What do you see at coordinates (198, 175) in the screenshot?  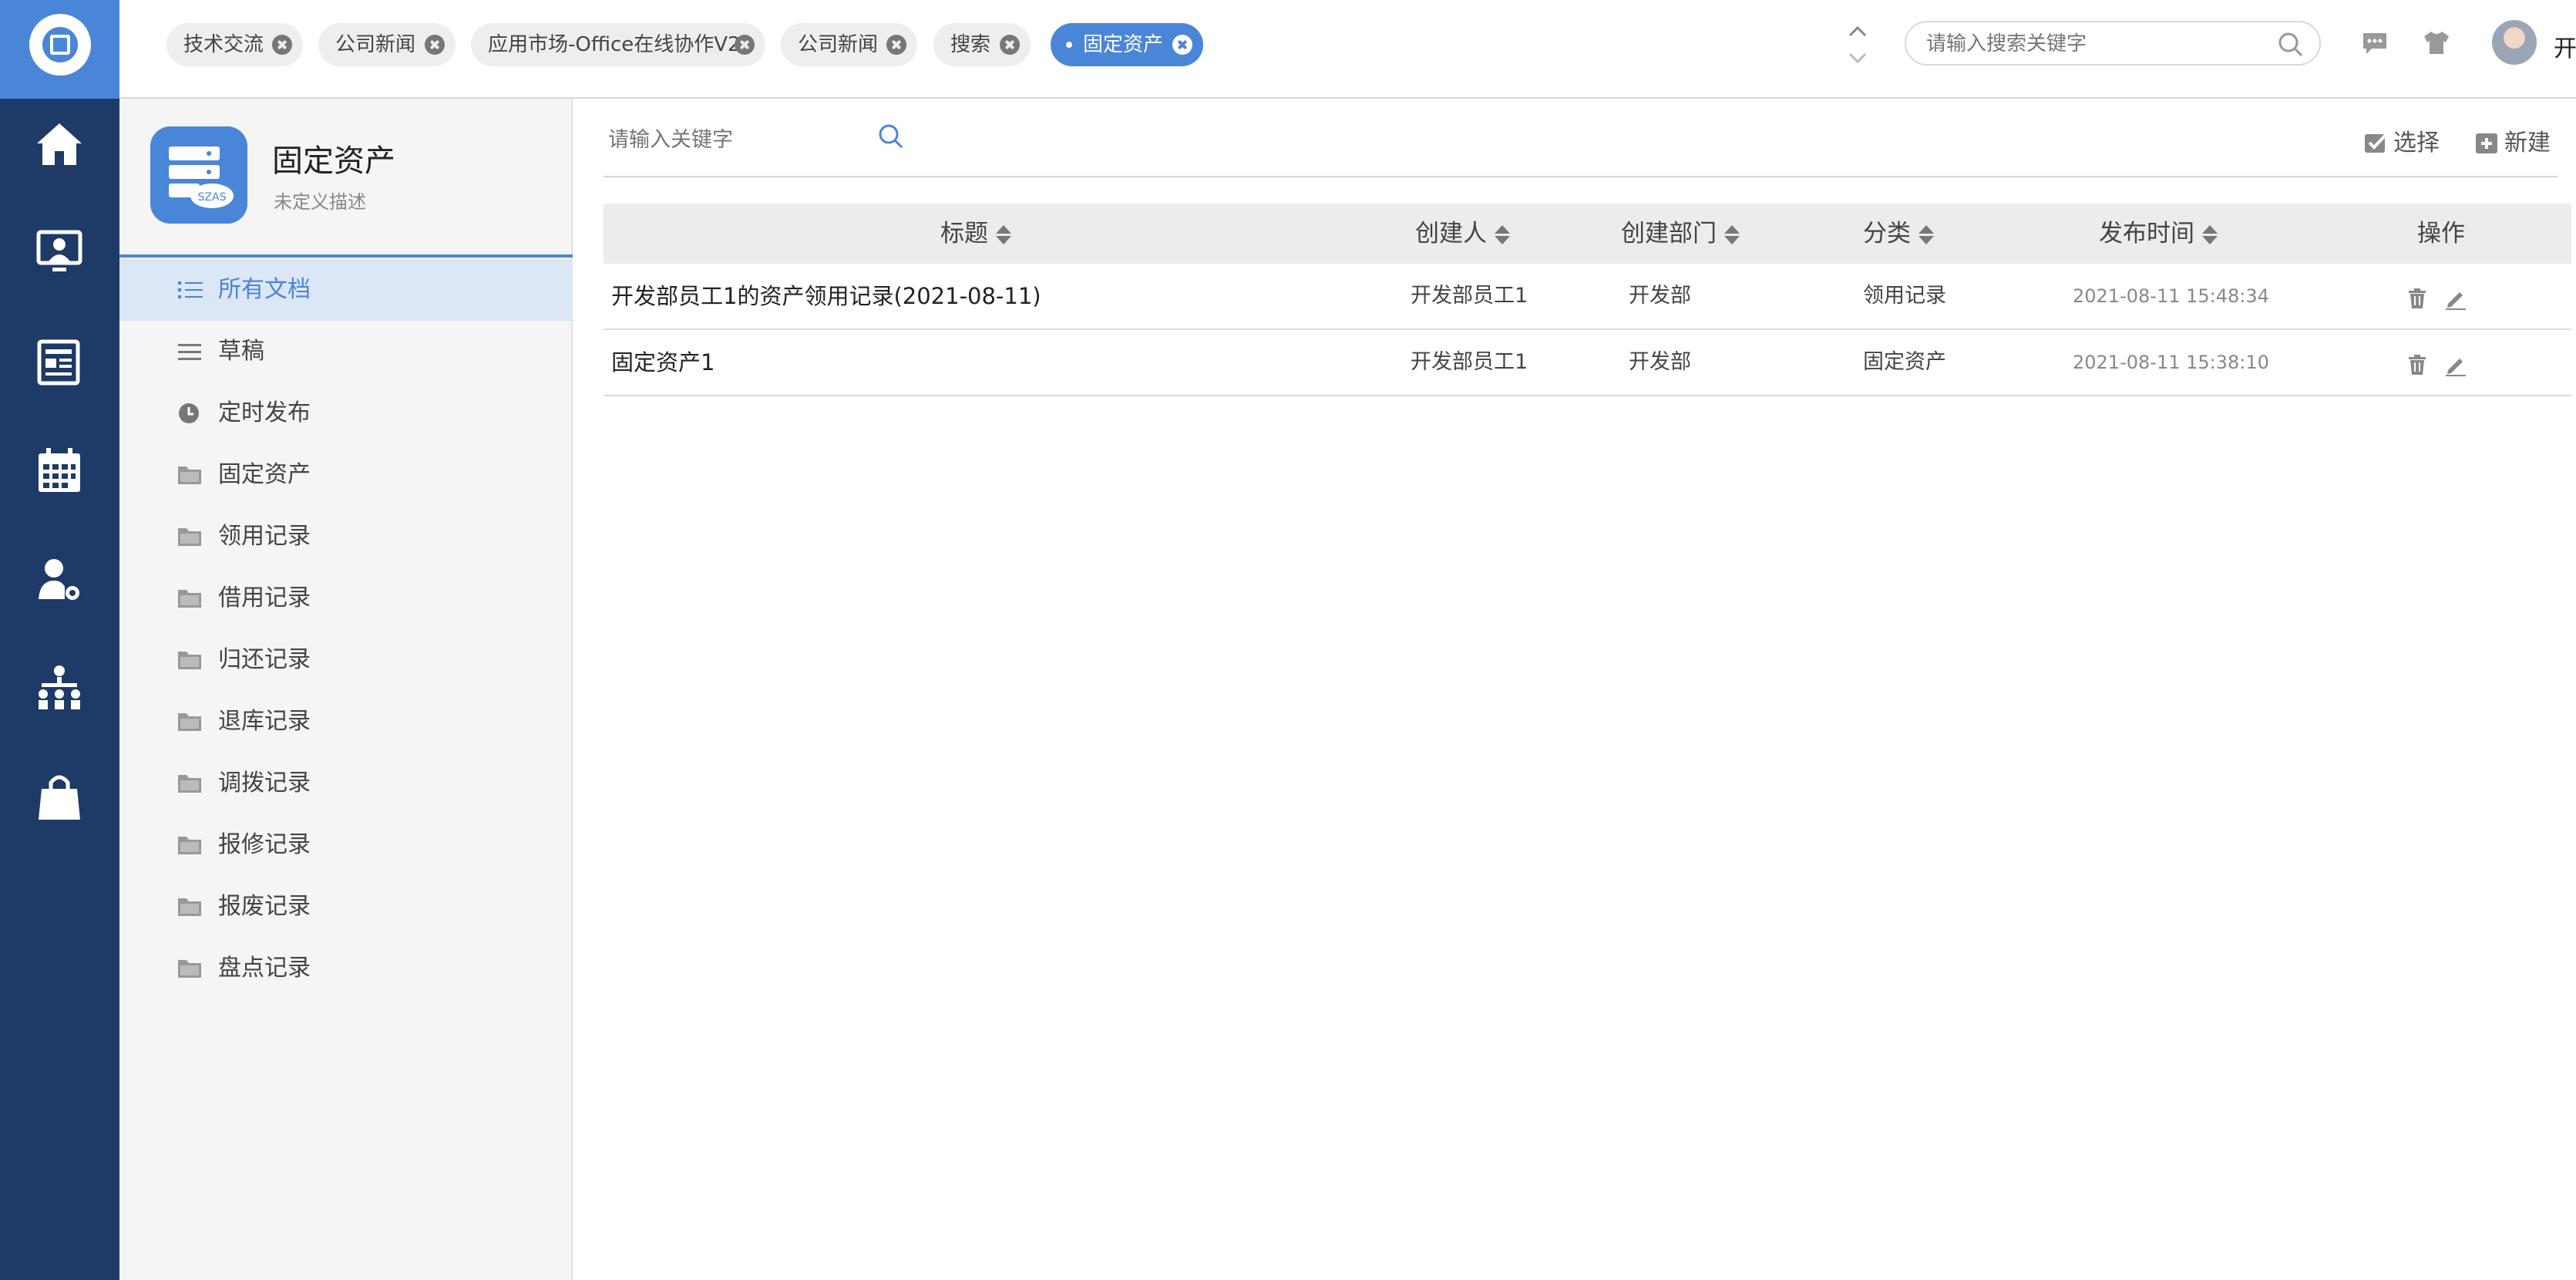 I see `fixed-assets-app-icon: SZAS` at bounding box center [198, 175].